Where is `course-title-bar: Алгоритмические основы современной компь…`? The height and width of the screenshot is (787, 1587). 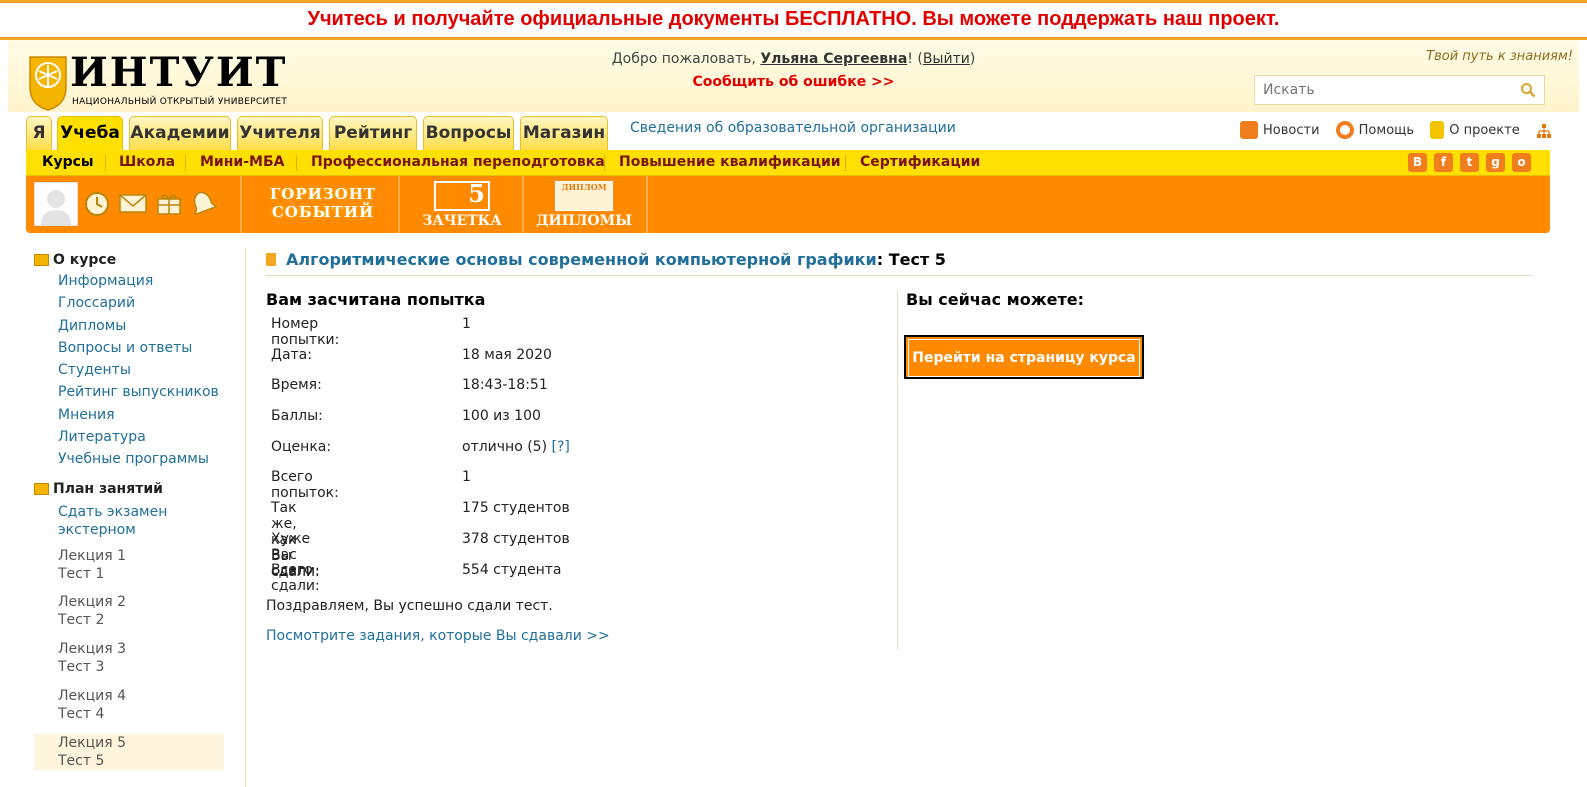
course-title-bar: Алгоритмические основы современной компь… is located at coordinates (899, 263).